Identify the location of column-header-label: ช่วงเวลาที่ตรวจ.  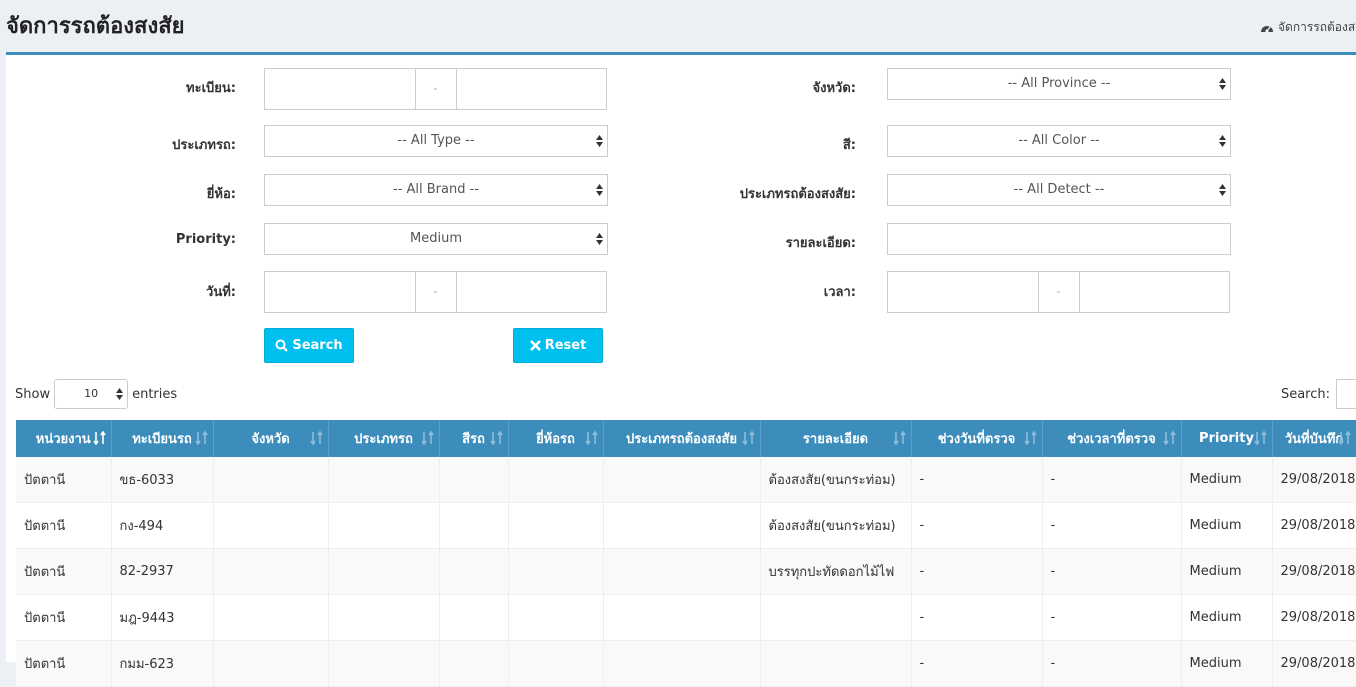
(1111, 439).